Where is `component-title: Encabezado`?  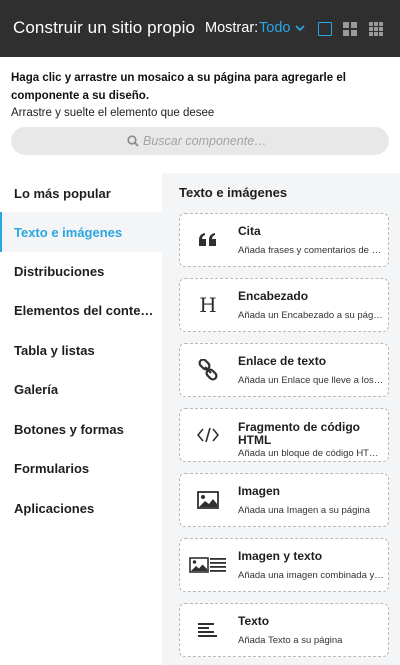
component-title: Encabezado is located at coordinates (273, 296).